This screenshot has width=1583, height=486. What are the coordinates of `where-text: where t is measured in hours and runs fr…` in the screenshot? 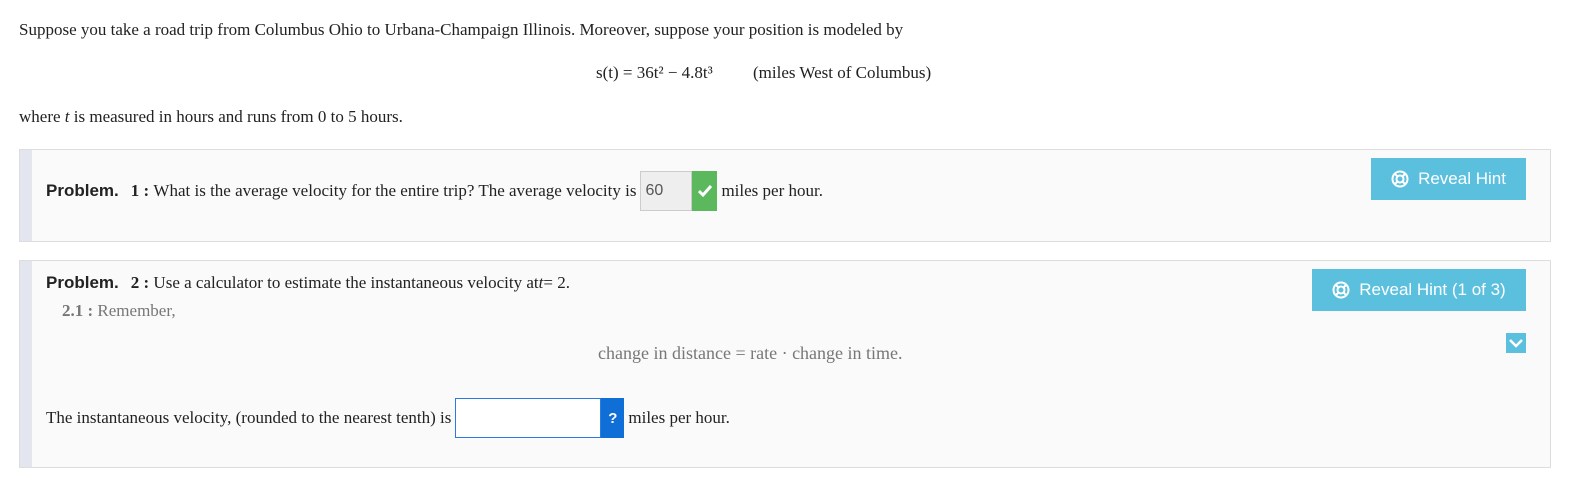 It's located at (211, 117).